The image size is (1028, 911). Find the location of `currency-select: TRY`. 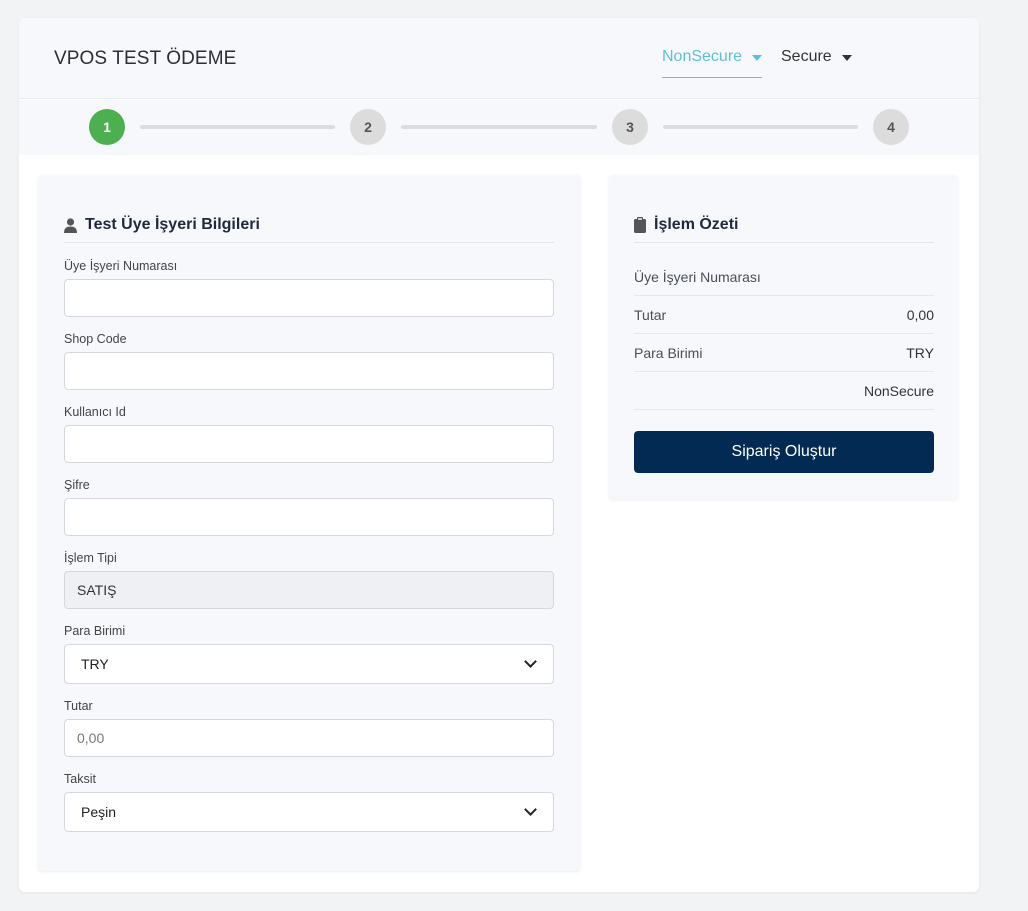

currency-select: TRY is located at coordinates (309, 664).